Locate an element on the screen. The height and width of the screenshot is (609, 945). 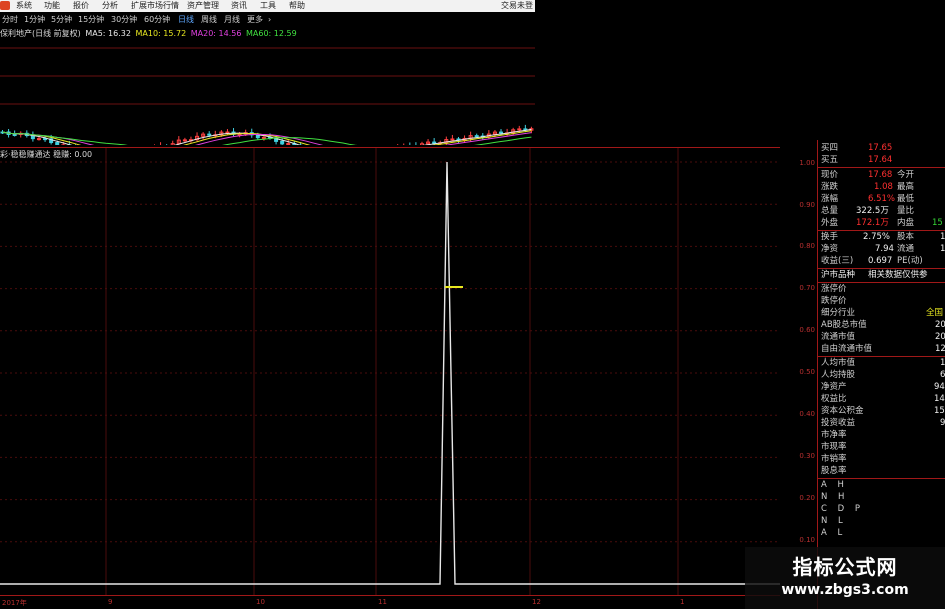
ma20-label: MA20: 14.56 is located at coordinates (216, 33).